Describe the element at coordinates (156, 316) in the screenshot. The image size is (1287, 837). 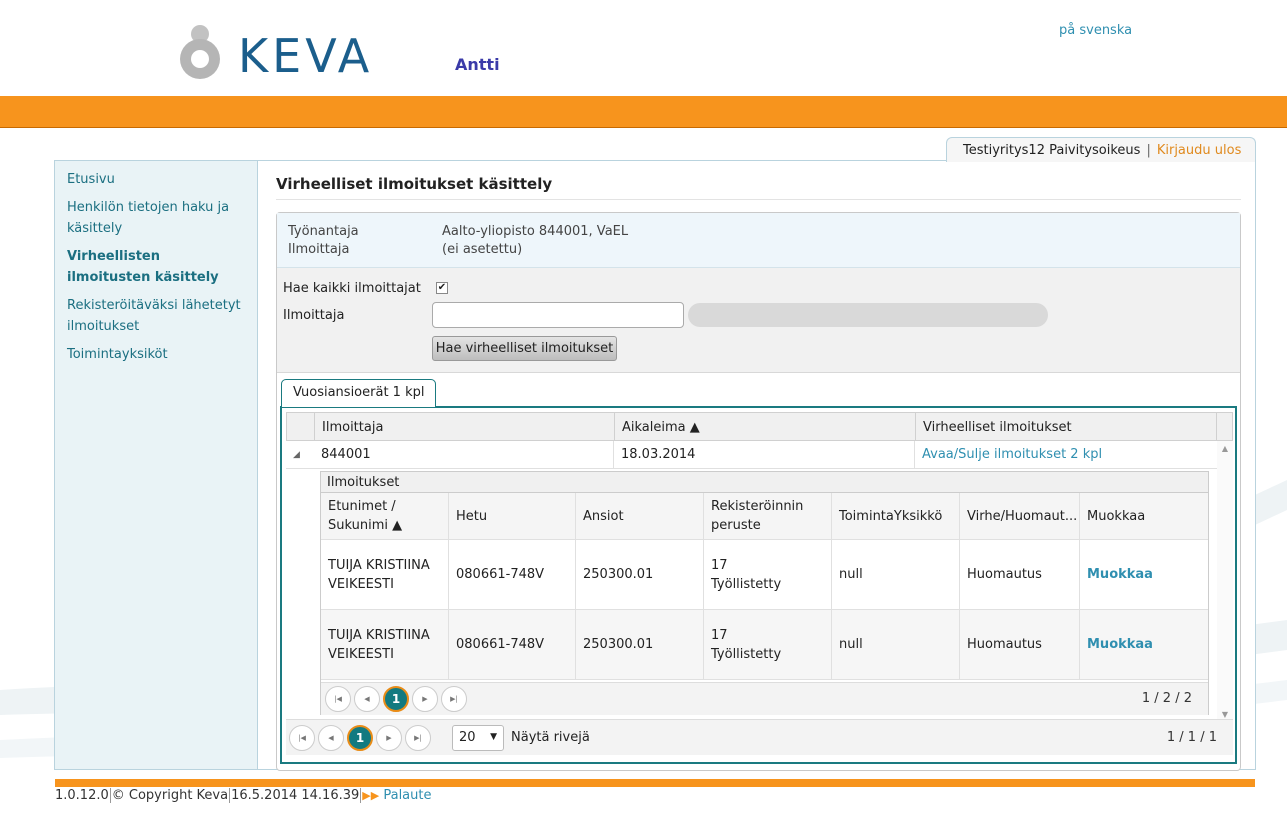
I see `sidebar-item-sent-notices: Rekisteröitäväksi lähetetyt ilmoitukset` at that location.